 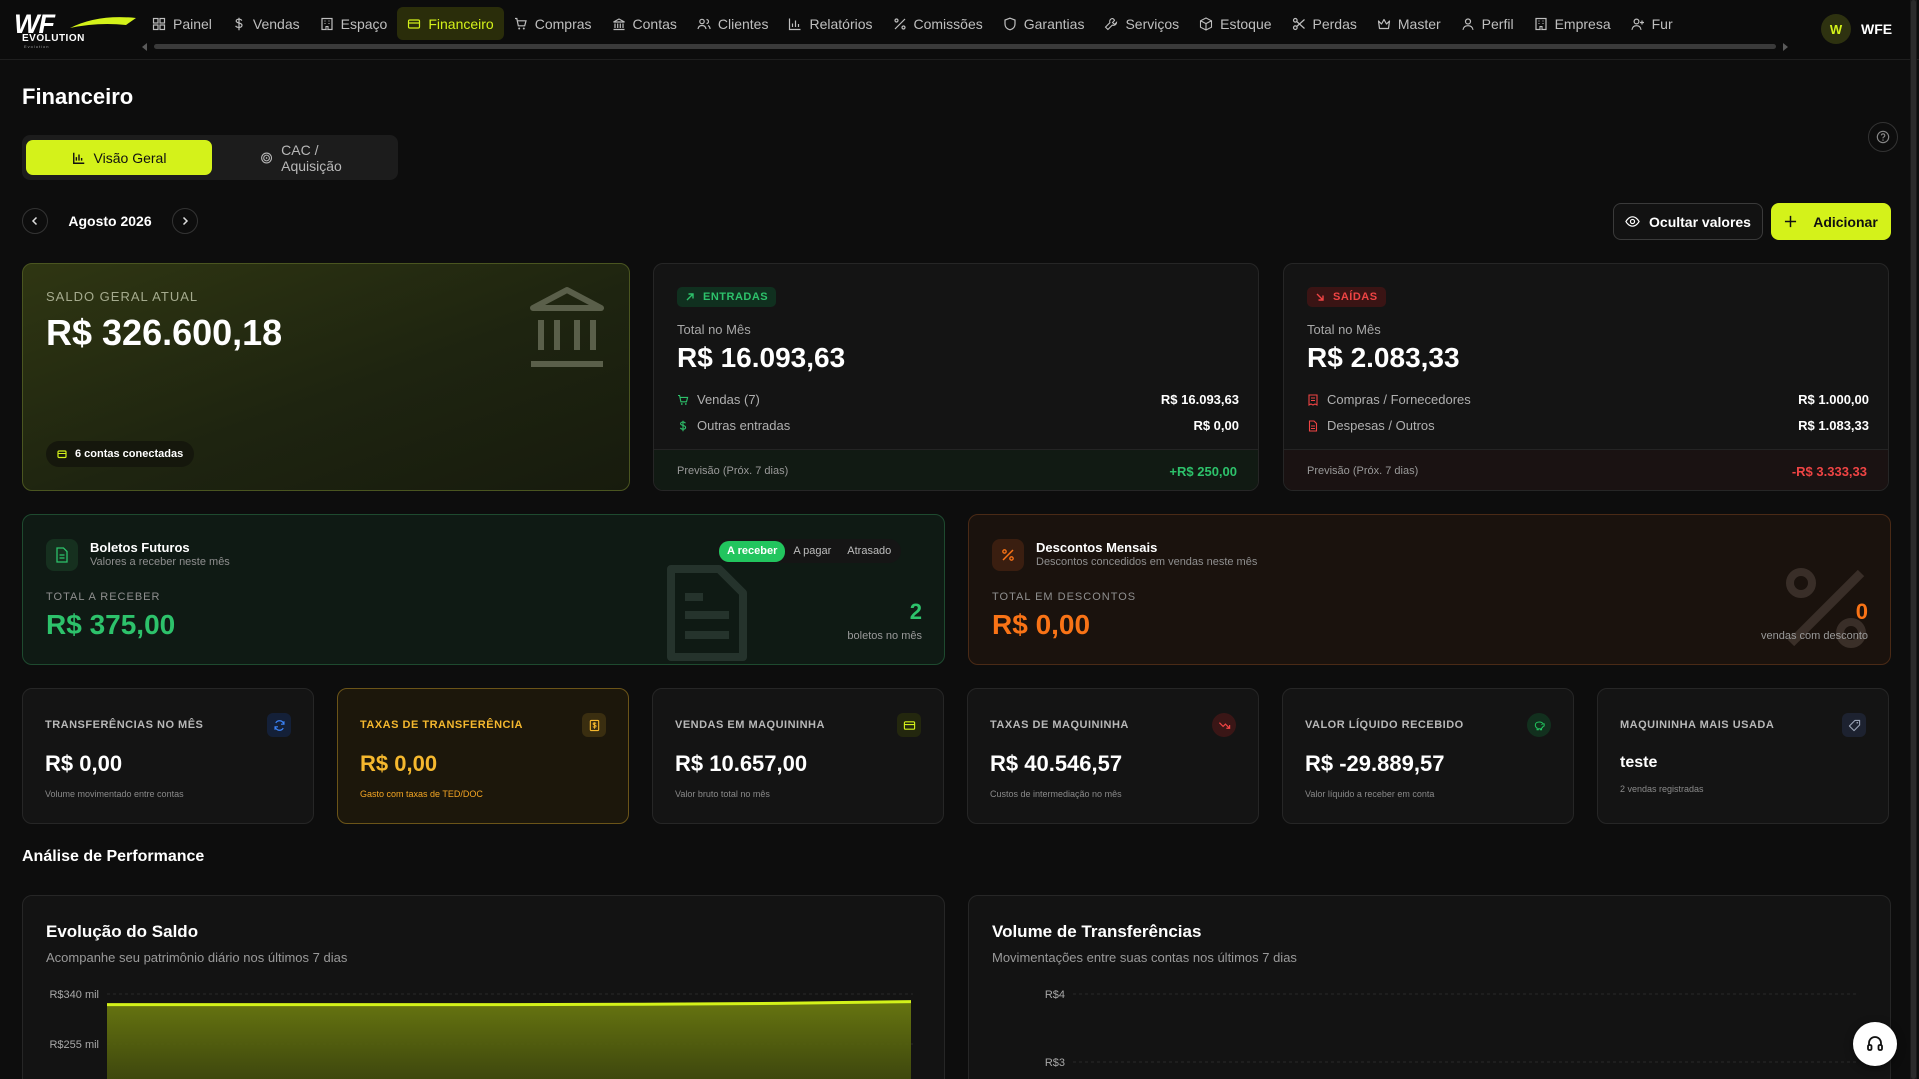 I want to click on nav-item-estoque: Estoque, so click(x=1235, y=23).